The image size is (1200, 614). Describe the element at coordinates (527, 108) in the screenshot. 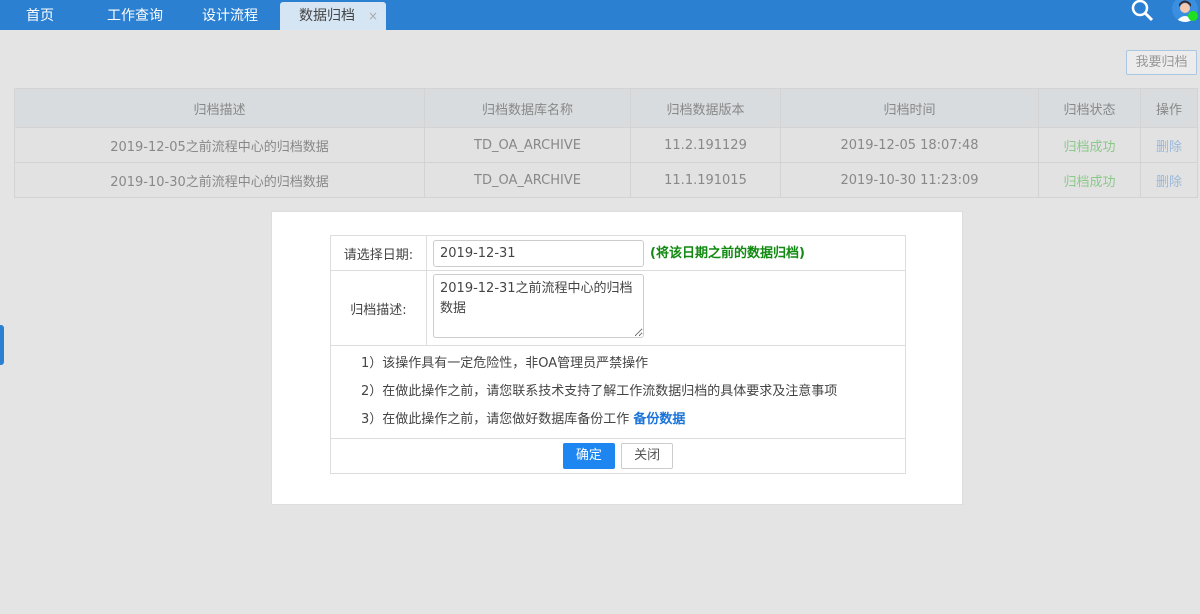

I see `col-db-name: 归档数据库名称` at that location.